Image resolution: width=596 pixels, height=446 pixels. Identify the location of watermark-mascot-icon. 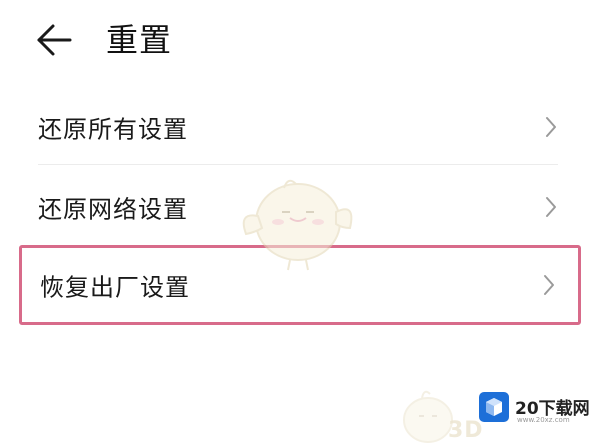
(297, 224).